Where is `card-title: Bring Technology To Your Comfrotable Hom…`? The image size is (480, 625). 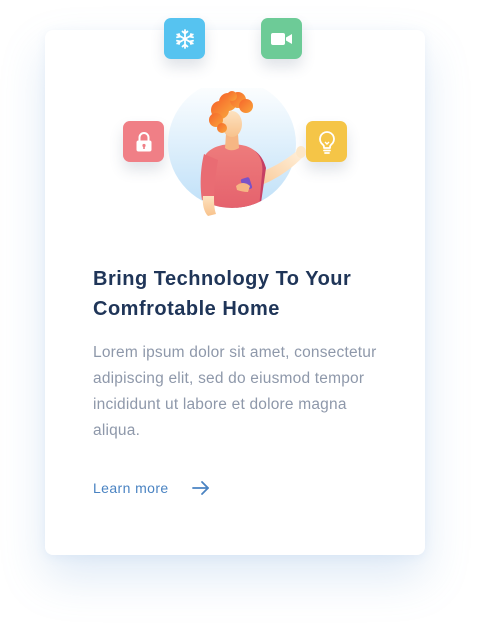 card-title: Bring Technology To Your Comfrotable Hom… is located at coordinates (222, 294).